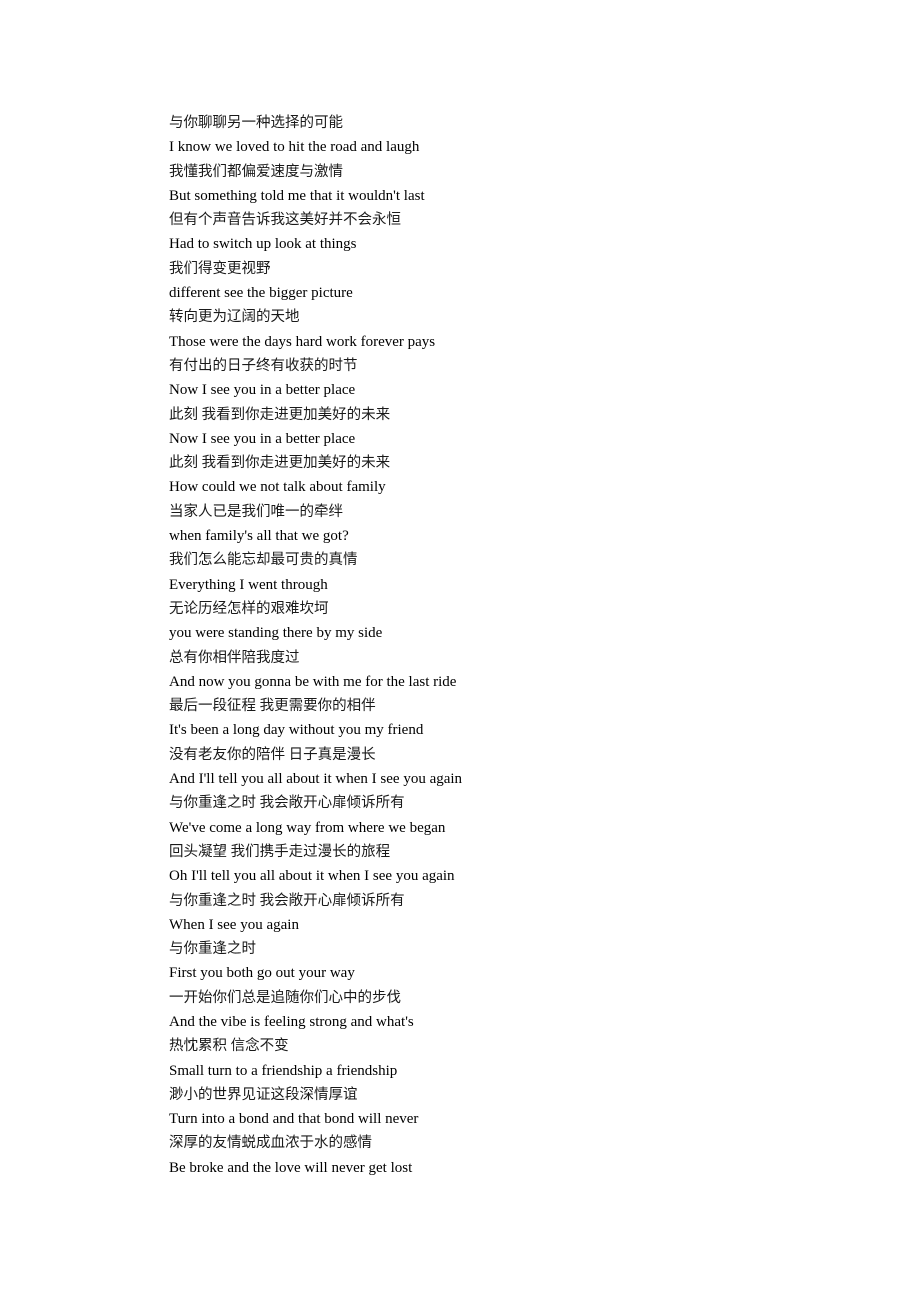  Describe the element at coordinates (277, 487) in the screenshot. I see `lyric-line: How could we not talk about family` at that location.